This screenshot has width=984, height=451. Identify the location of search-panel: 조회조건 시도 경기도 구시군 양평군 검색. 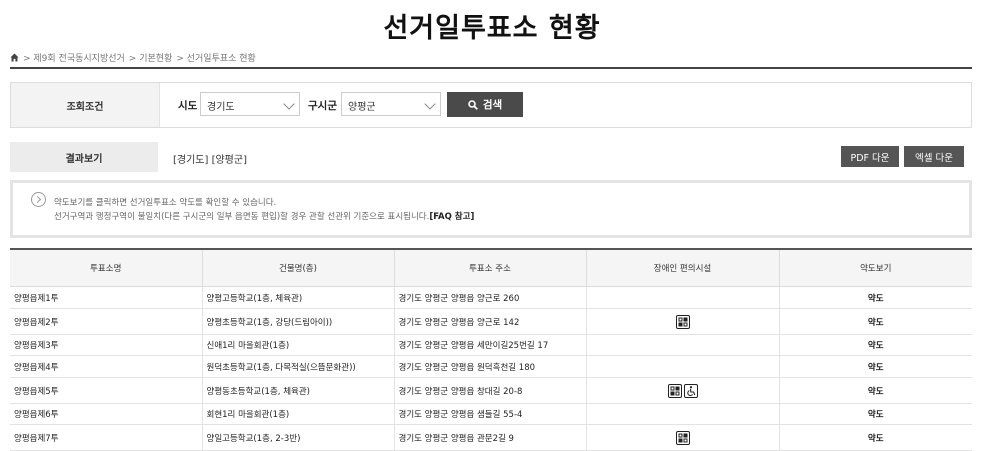
(491, 105).